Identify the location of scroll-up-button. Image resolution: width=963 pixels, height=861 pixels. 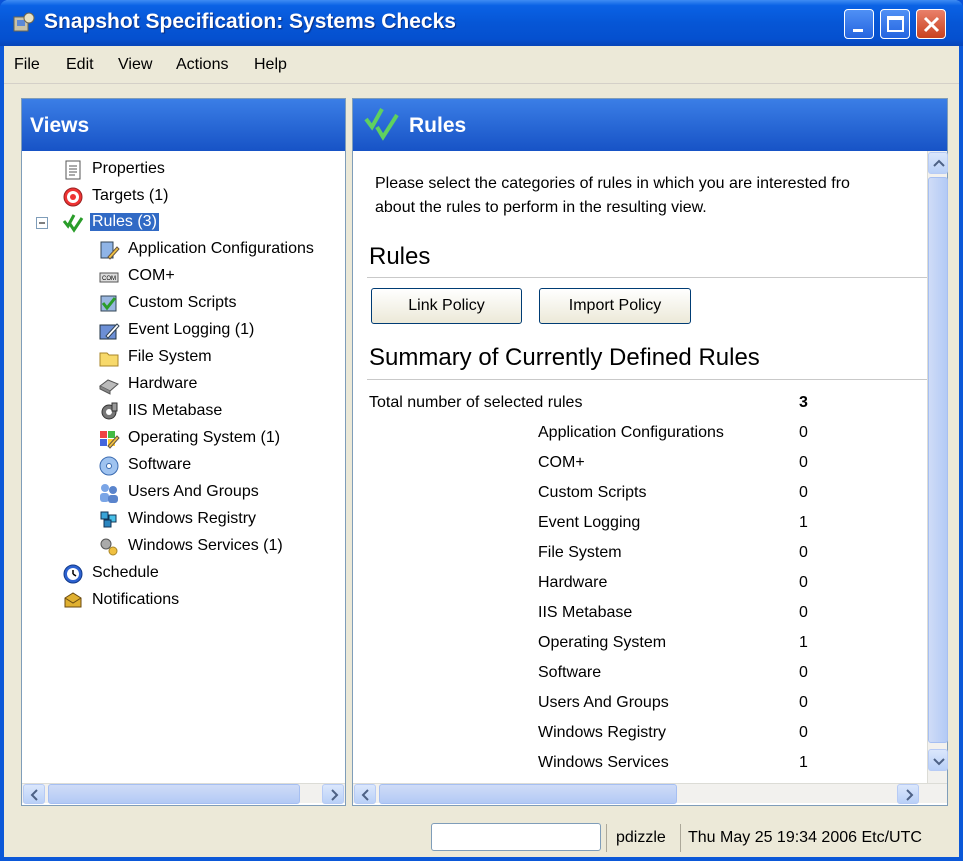
(938, 163).